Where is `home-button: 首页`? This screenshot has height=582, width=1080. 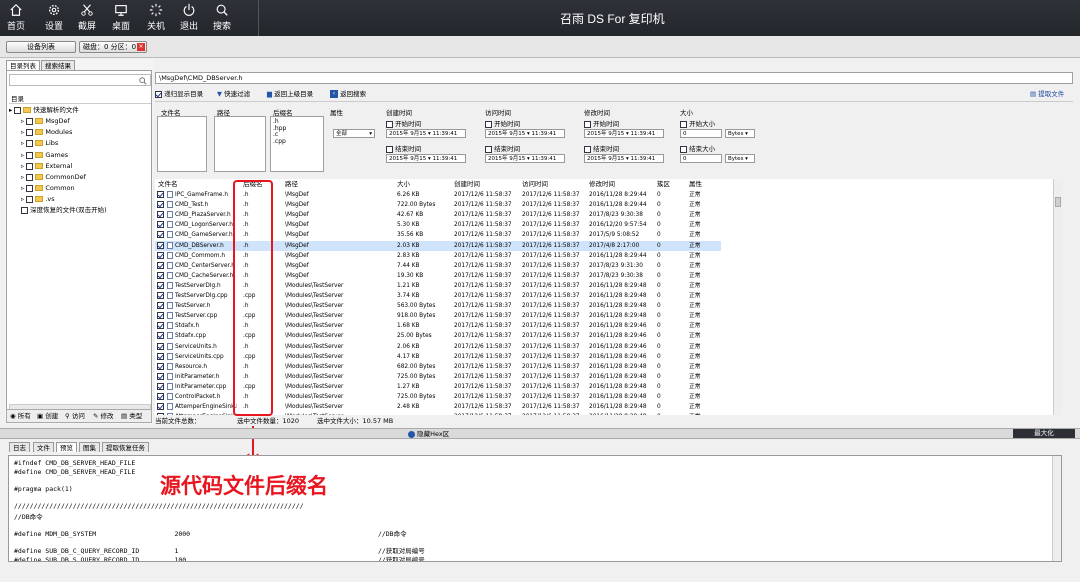 home-button: 首页 is located at coordinates (16, 18).